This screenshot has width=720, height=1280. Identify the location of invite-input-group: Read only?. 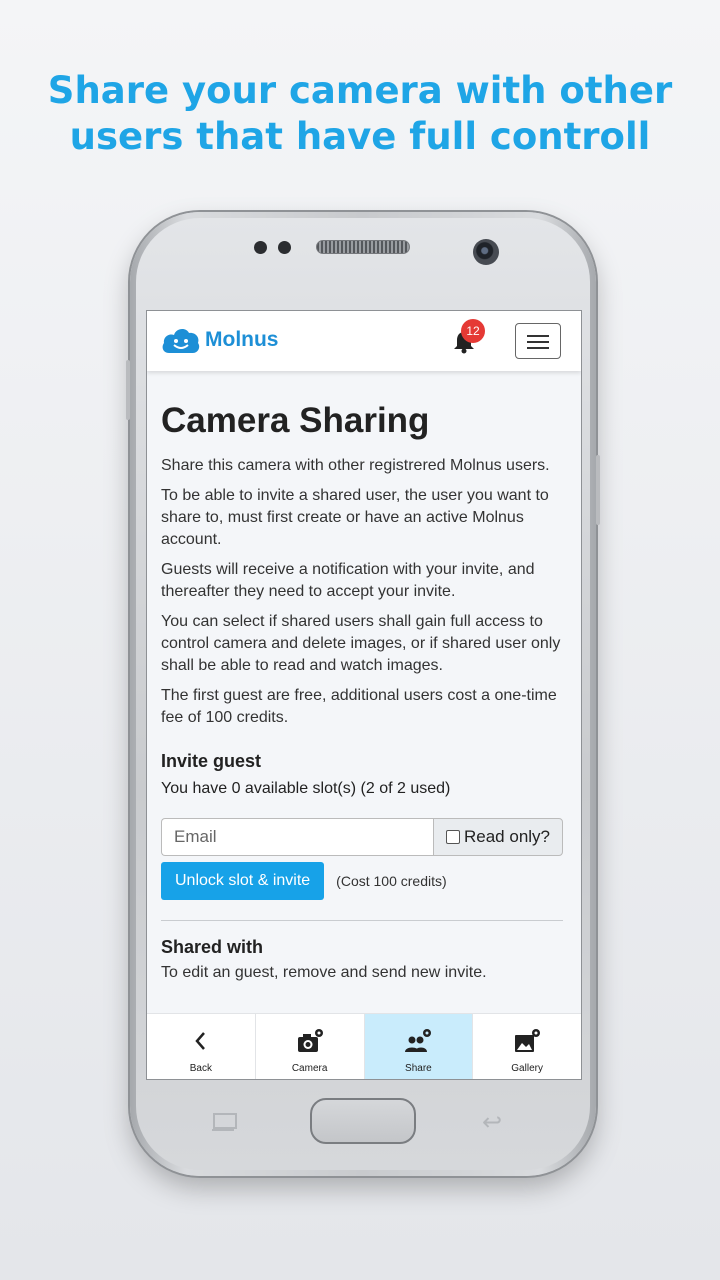
(362, 837).